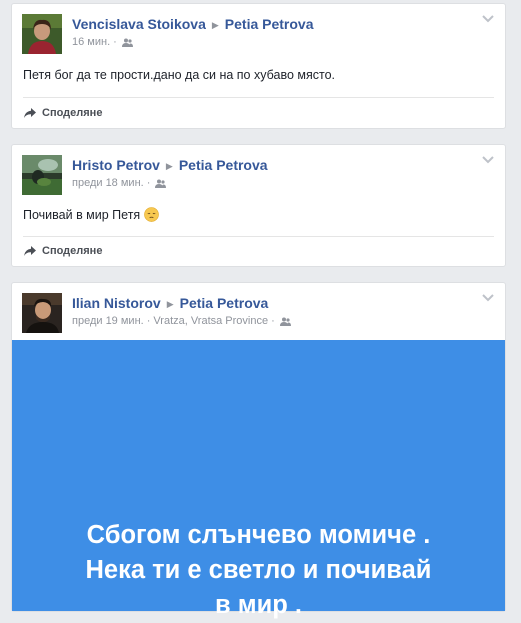  Describe the element at coordinates (210, 321) in the screenshot. I see `location-link: Vratza, Vratsa Province` at that location.